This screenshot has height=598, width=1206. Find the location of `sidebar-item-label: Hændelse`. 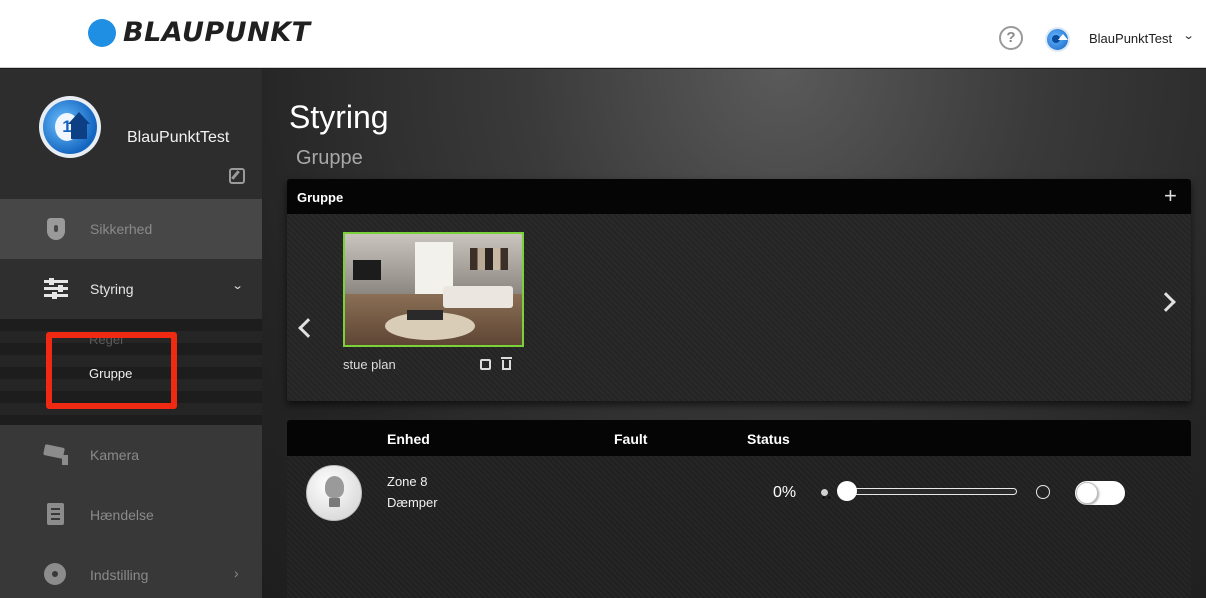

sidebar-item-label: Hændelse is located at coordinates (122, 515).